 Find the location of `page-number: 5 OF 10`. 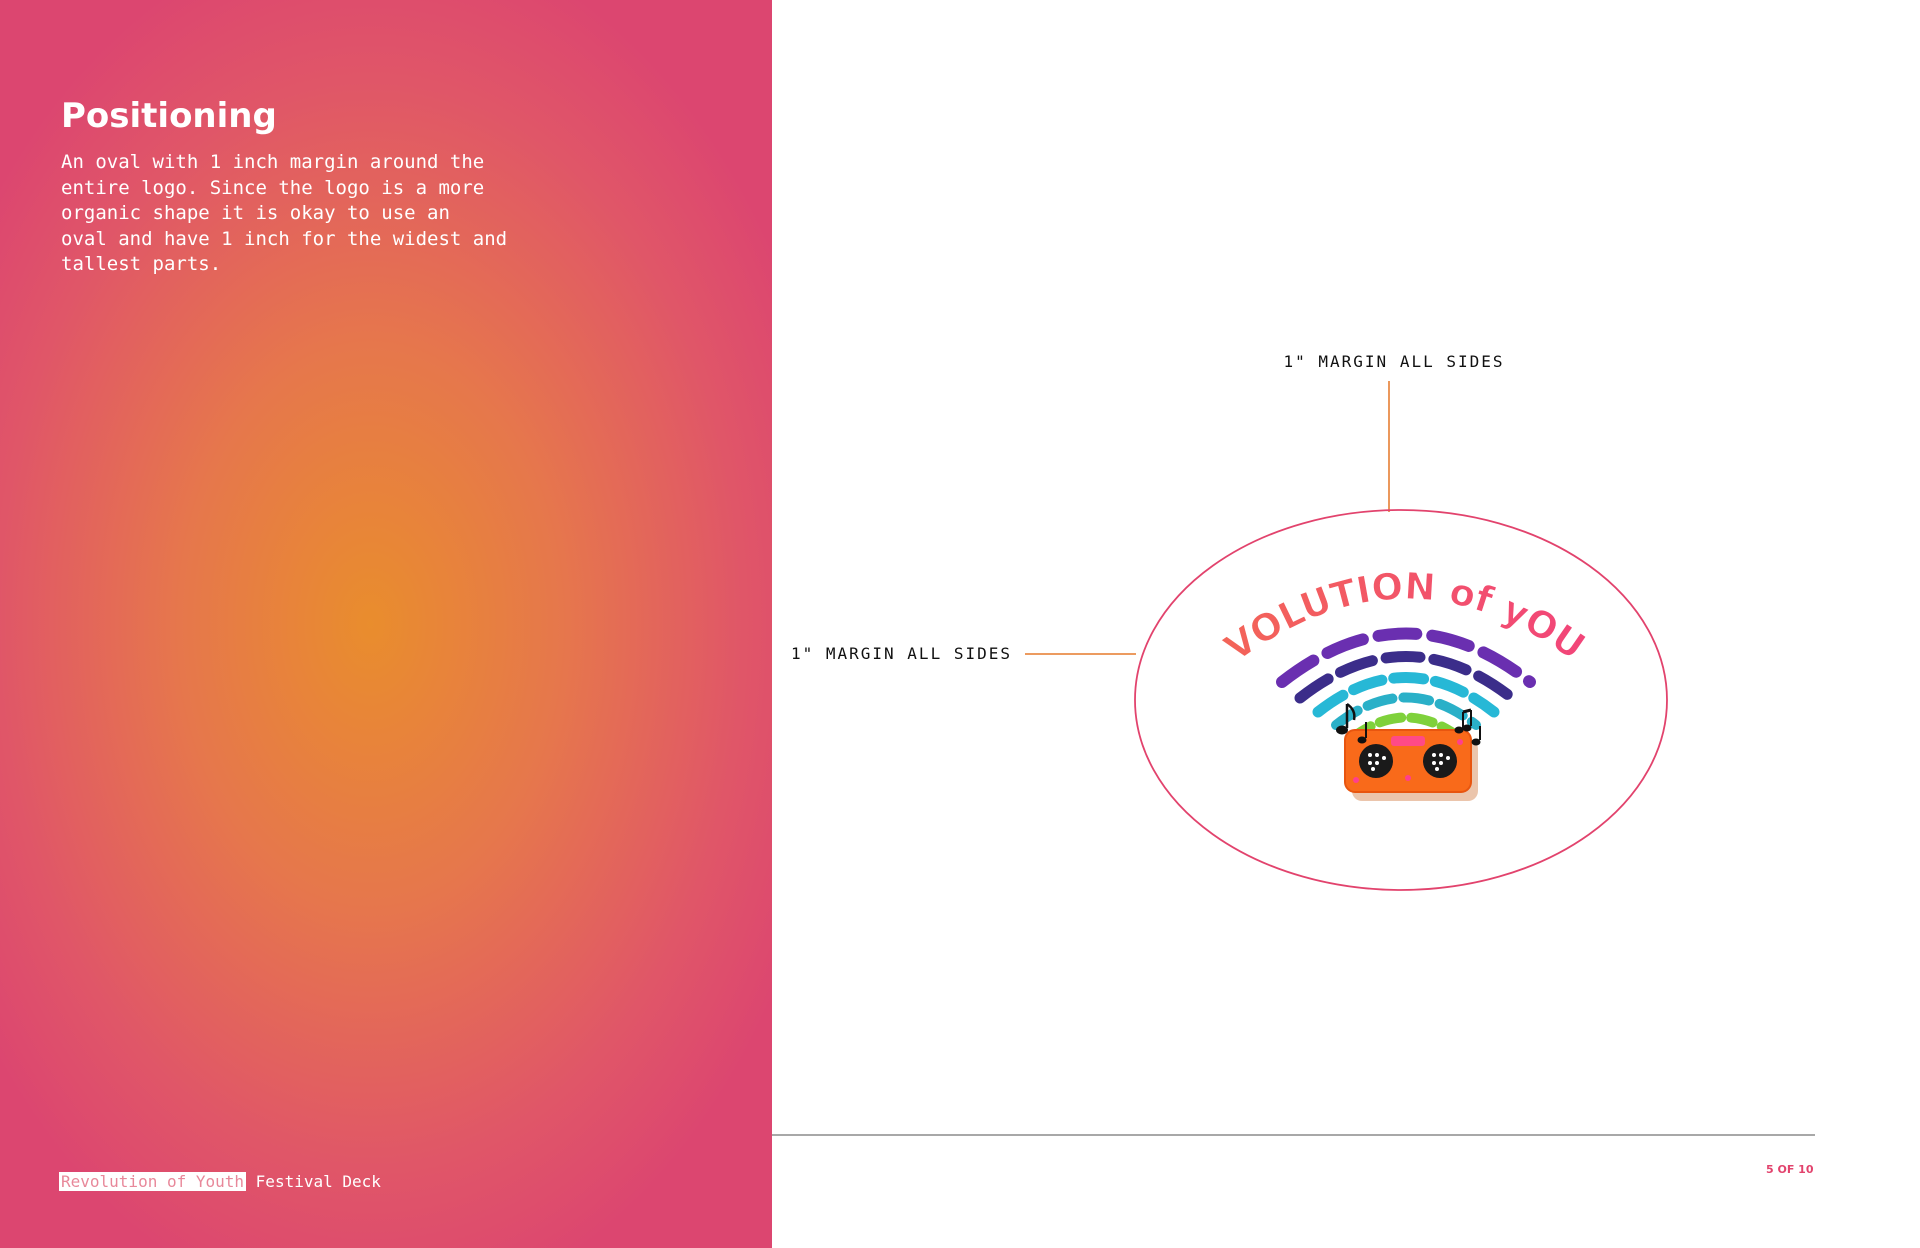

page-number: 5 OF 10 is located at coordinates (1790, 1169).